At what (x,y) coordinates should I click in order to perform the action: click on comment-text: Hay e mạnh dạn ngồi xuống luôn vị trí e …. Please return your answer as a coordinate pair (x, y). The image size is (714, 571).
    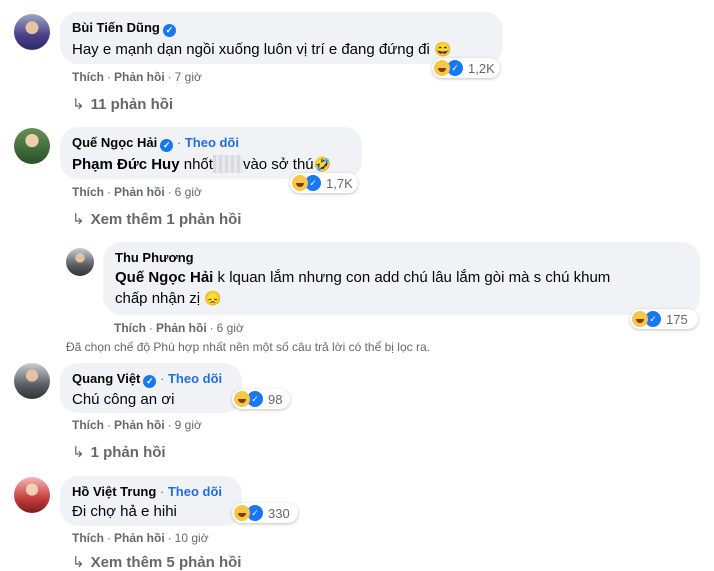
    Looking at the image, I should click on (262, 49).